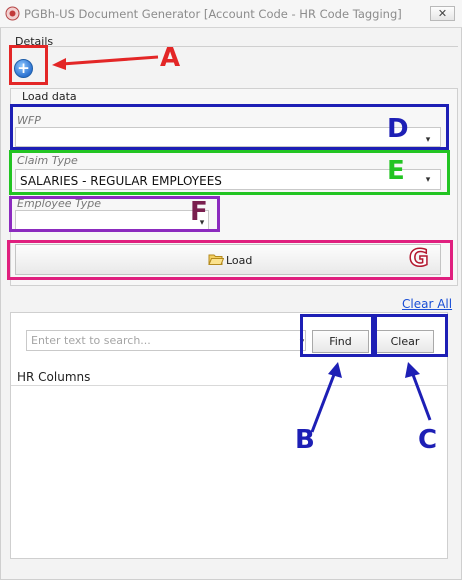 The width and height of the screenshot is (462, 580). Describe the element at coordinates (337, 335) in the screenshot. I see `annotation-box-b` at that location.